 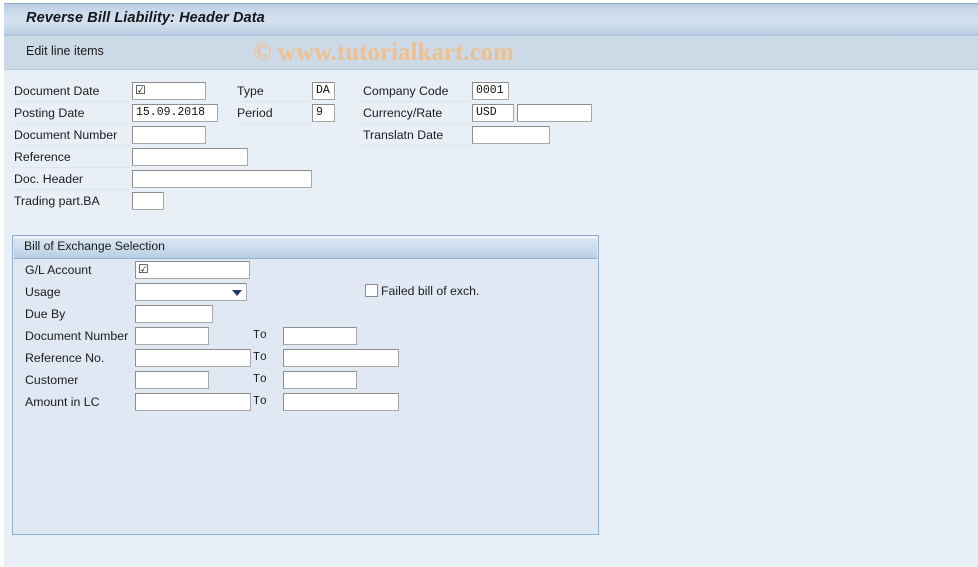 What do you see at coordinates (148, 201) in the screenshot?
I see `input-trading-part-ba` at bounding box center [148, 201].